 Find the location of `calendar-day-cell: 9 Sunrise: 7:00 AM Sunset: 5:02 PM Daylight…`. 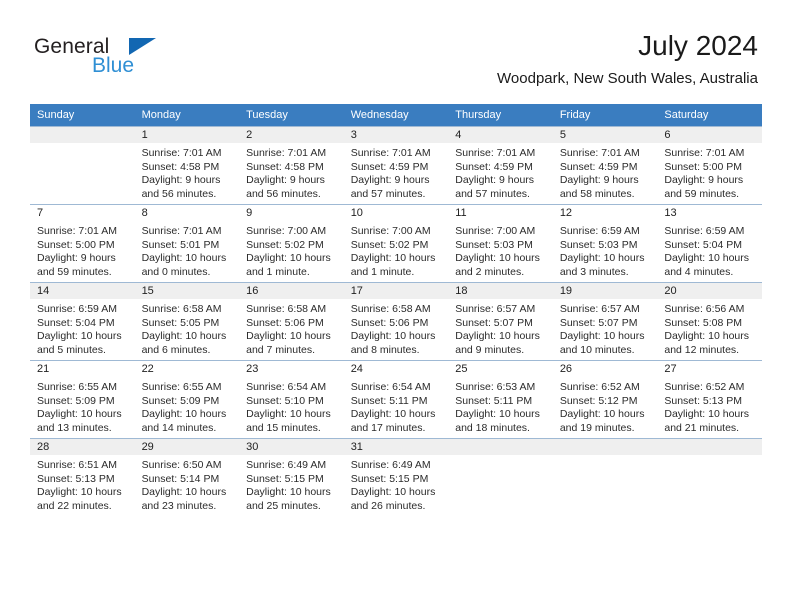

calendar-day-cell: 9 Sunrise: 7:00 AM Sunset: 5:02 PM Daylight… is located at coordinates (291, 243).